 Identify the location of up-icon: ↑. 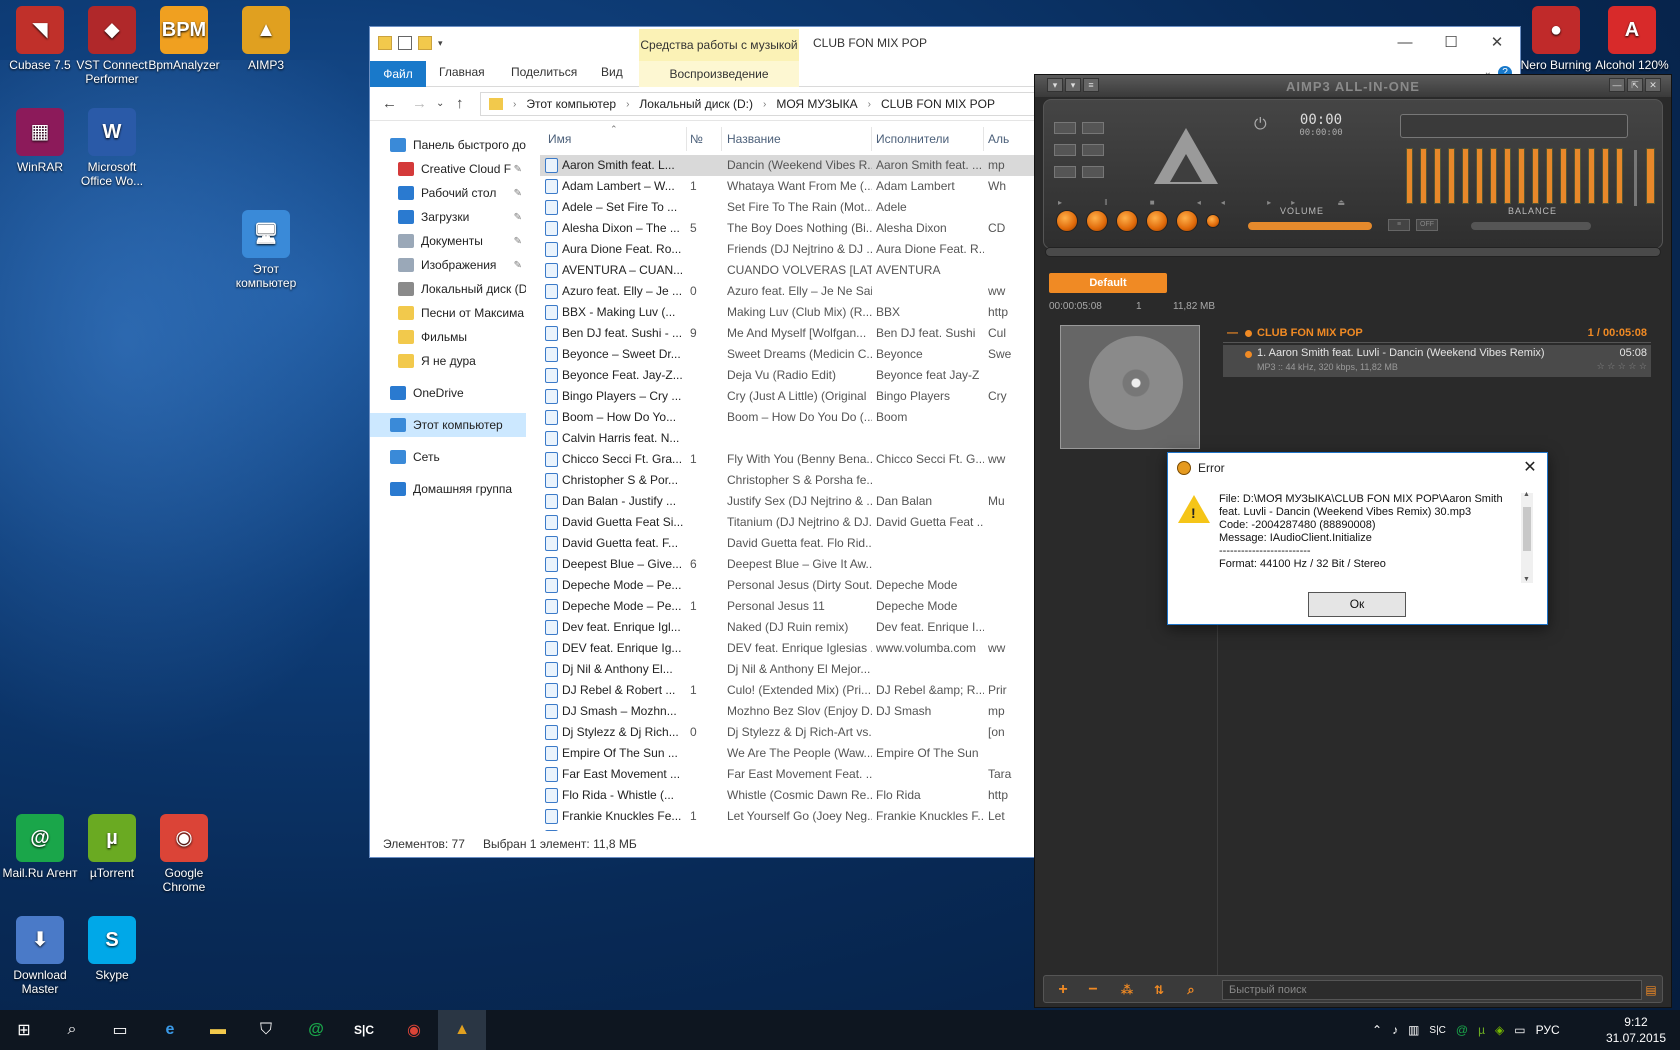
(460, 103).